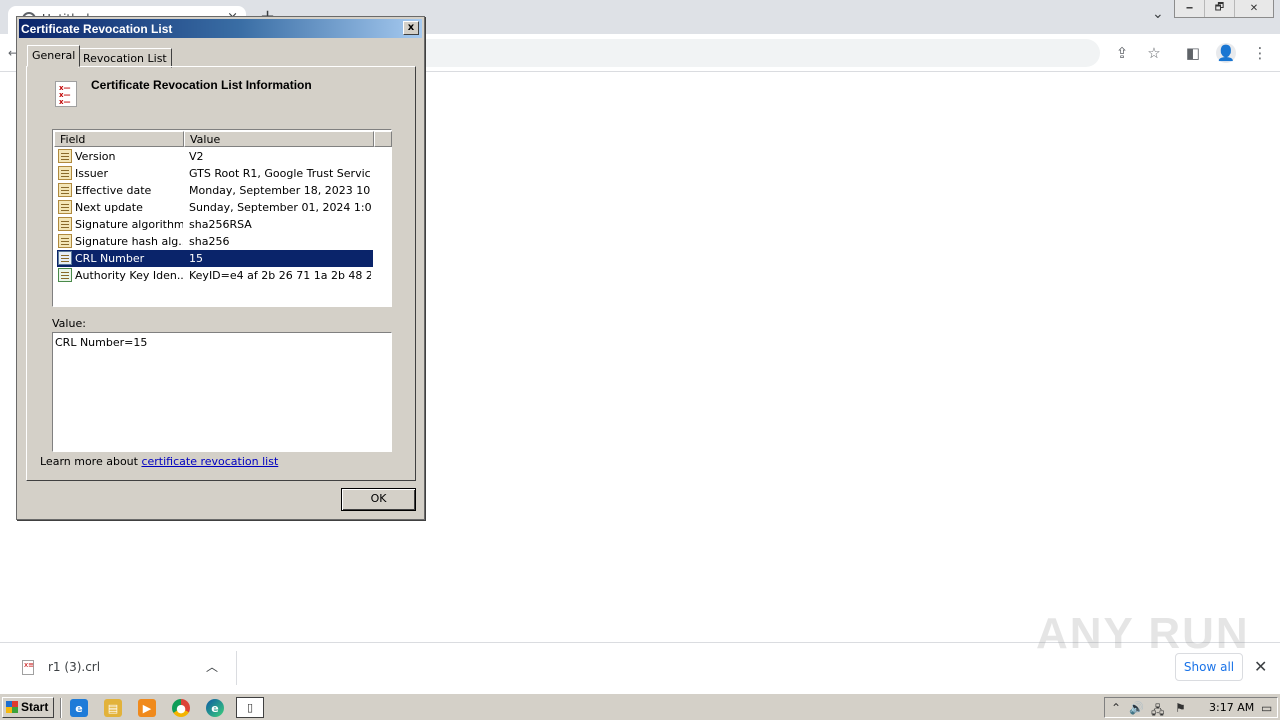 This screenshot has height=720, width=1280. Describe the element at coordinates (196, 258) in the screenshot. I see `row-value: 15` at that location.